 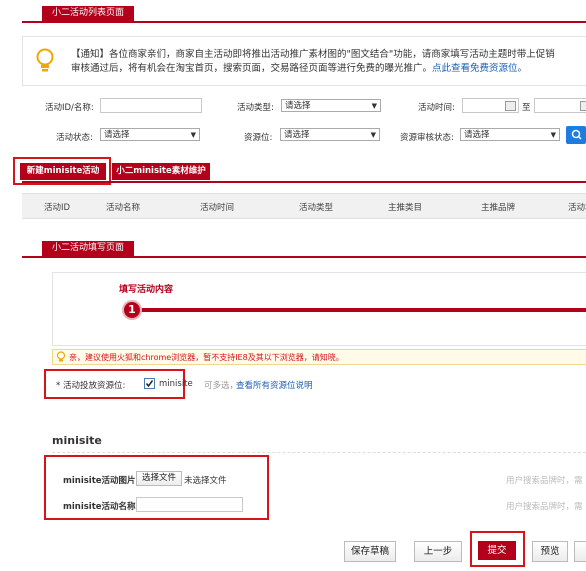 I want to click on step-progress-bar, so click(x=359, y=310).